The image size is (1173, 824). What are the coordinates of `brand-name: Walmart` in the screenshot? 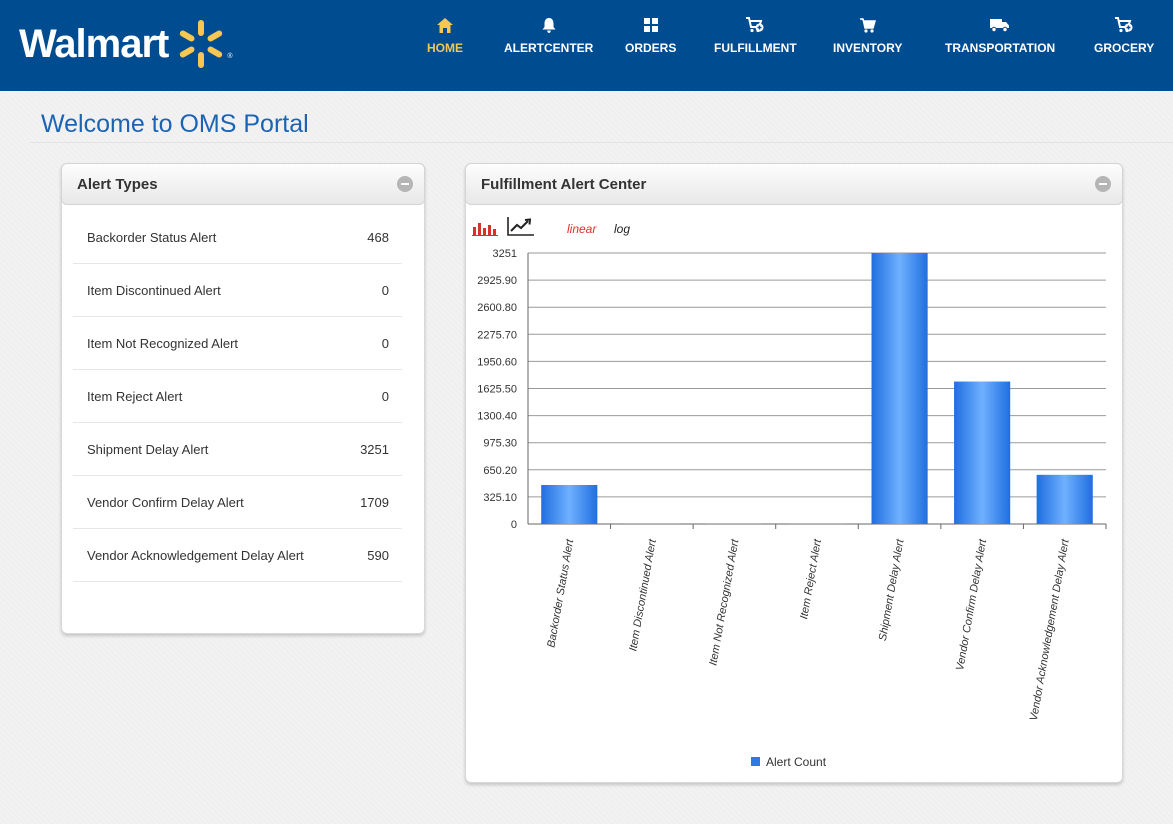 It's located at (94, 44).